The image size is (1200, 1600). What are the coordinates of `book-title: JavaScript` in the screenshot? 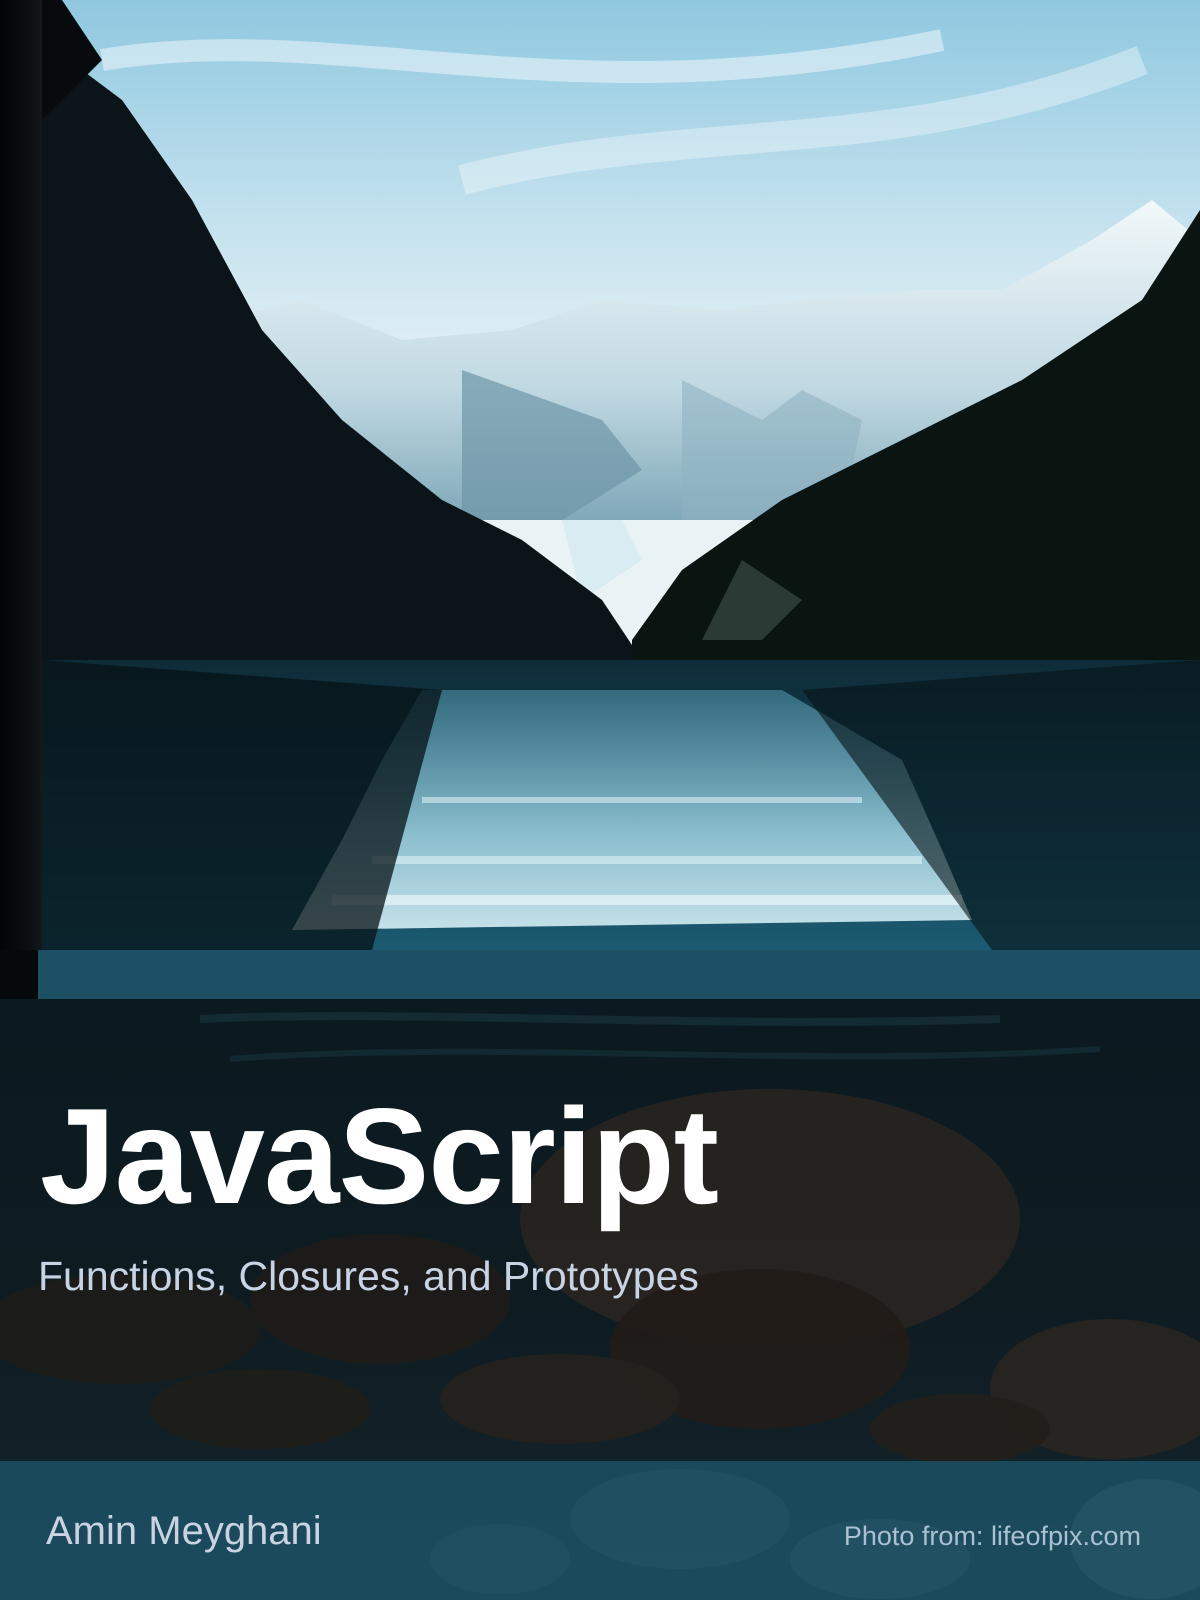 It's located at (379, 1156).